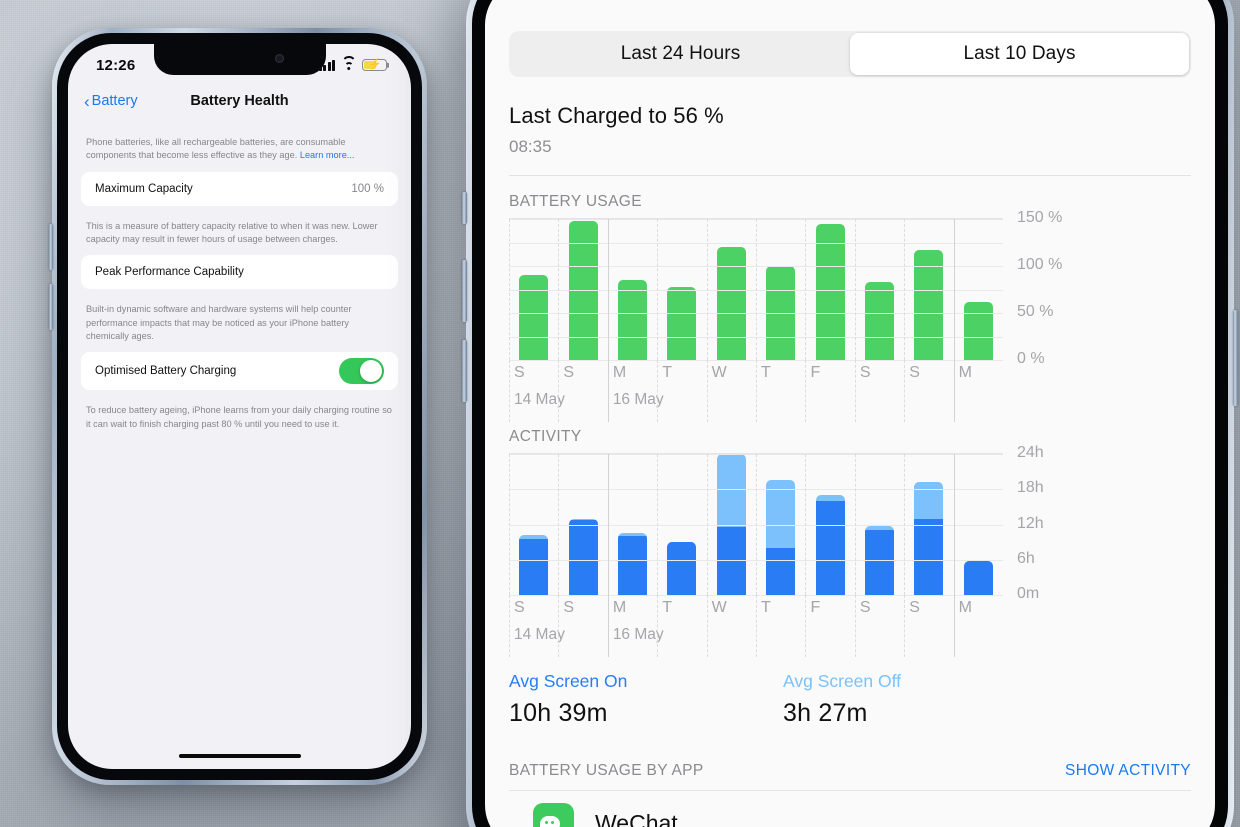 This screenshot has height=827, width=1240. What do you see at coordinates (51, 247) in the screenshot?
I see `left-phone-volume-up-button` at bounding box center [51, 247].